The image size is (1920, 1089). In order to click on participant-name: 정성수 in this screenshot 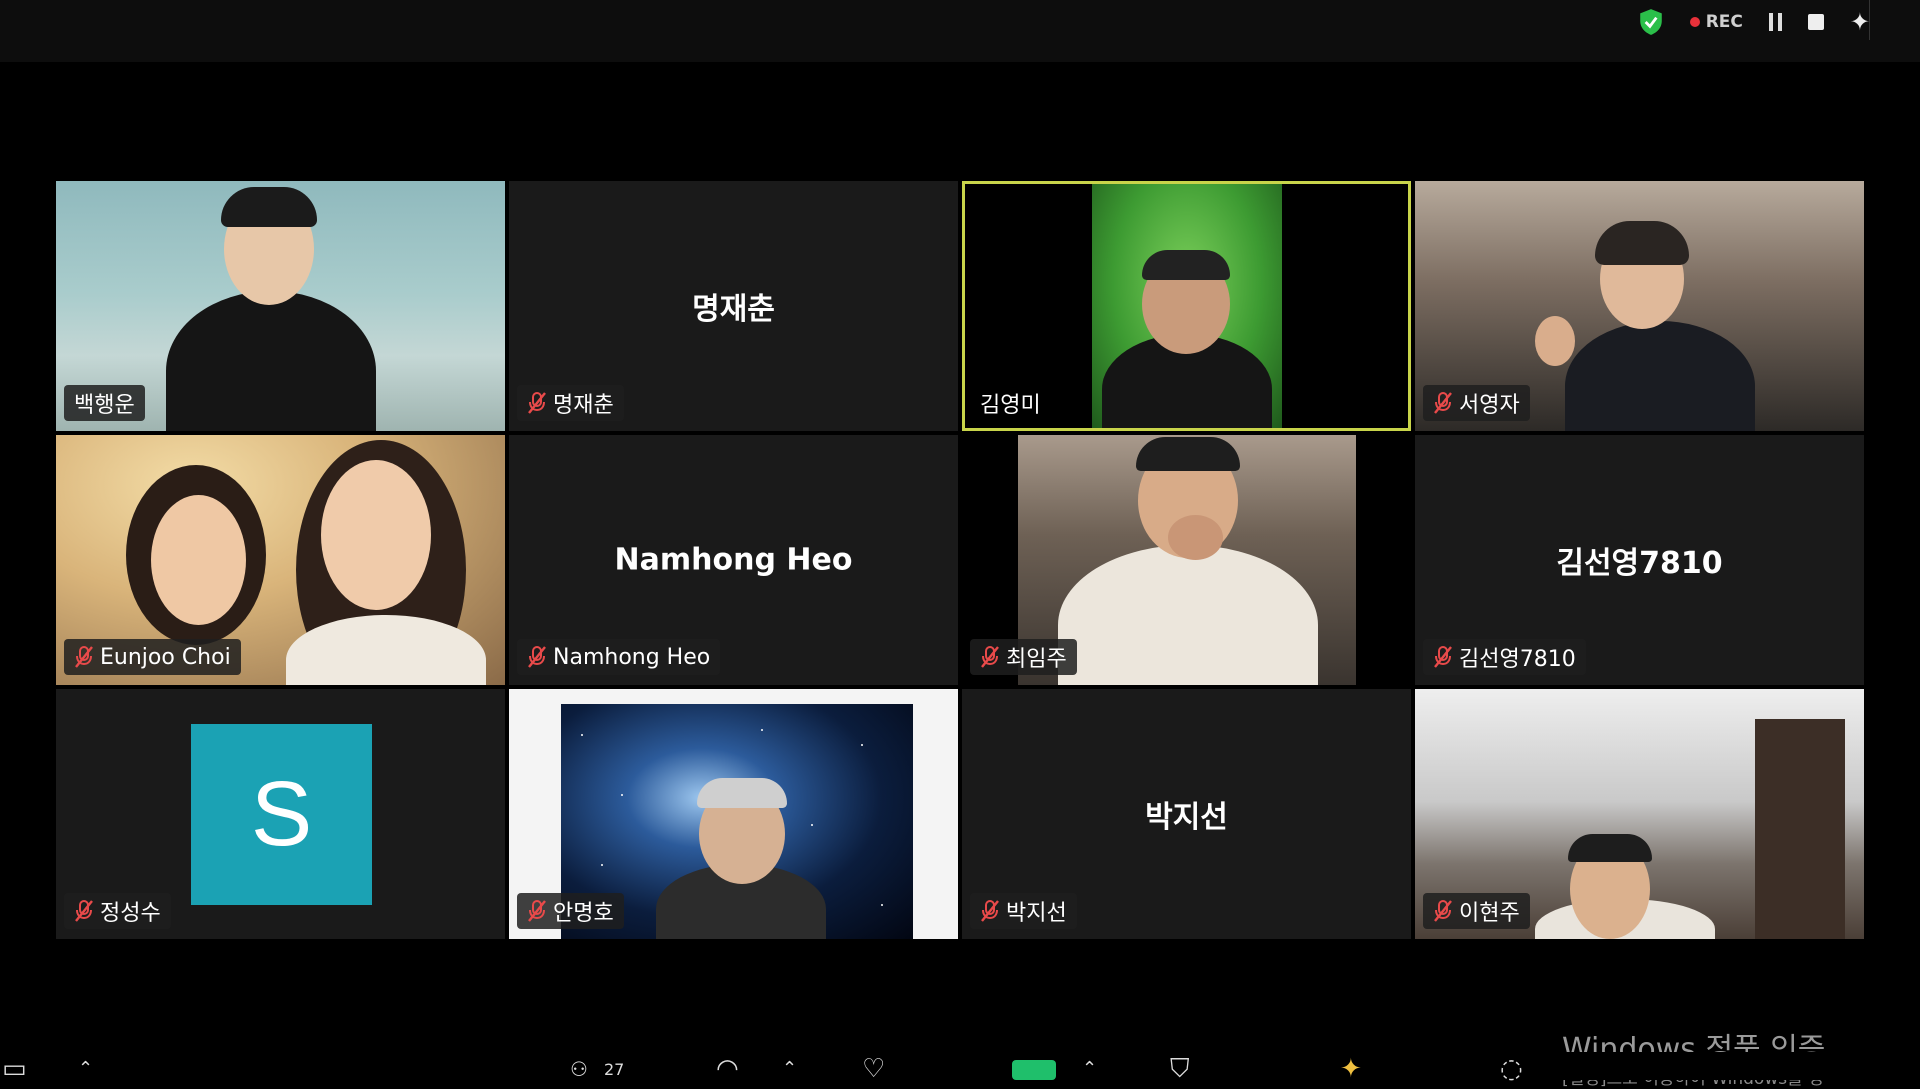, I will do `click(130, 913)`.